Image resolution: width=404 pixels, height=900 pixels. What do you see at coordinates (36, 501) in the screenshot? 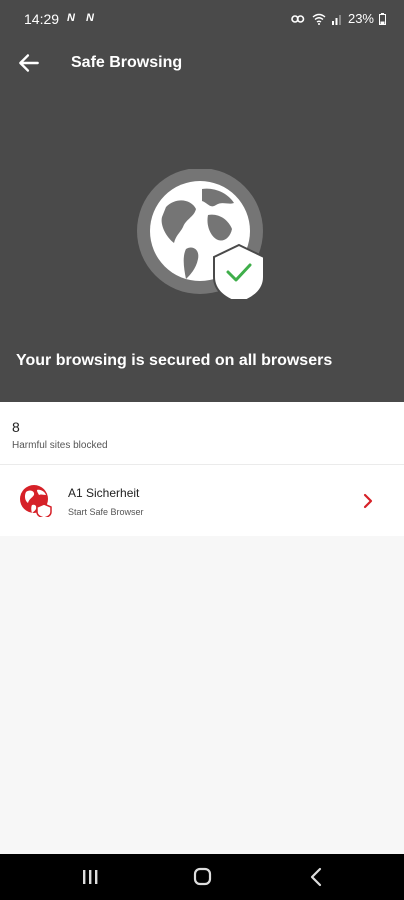
I see `globe-icon` at bounding box center [36, 501].